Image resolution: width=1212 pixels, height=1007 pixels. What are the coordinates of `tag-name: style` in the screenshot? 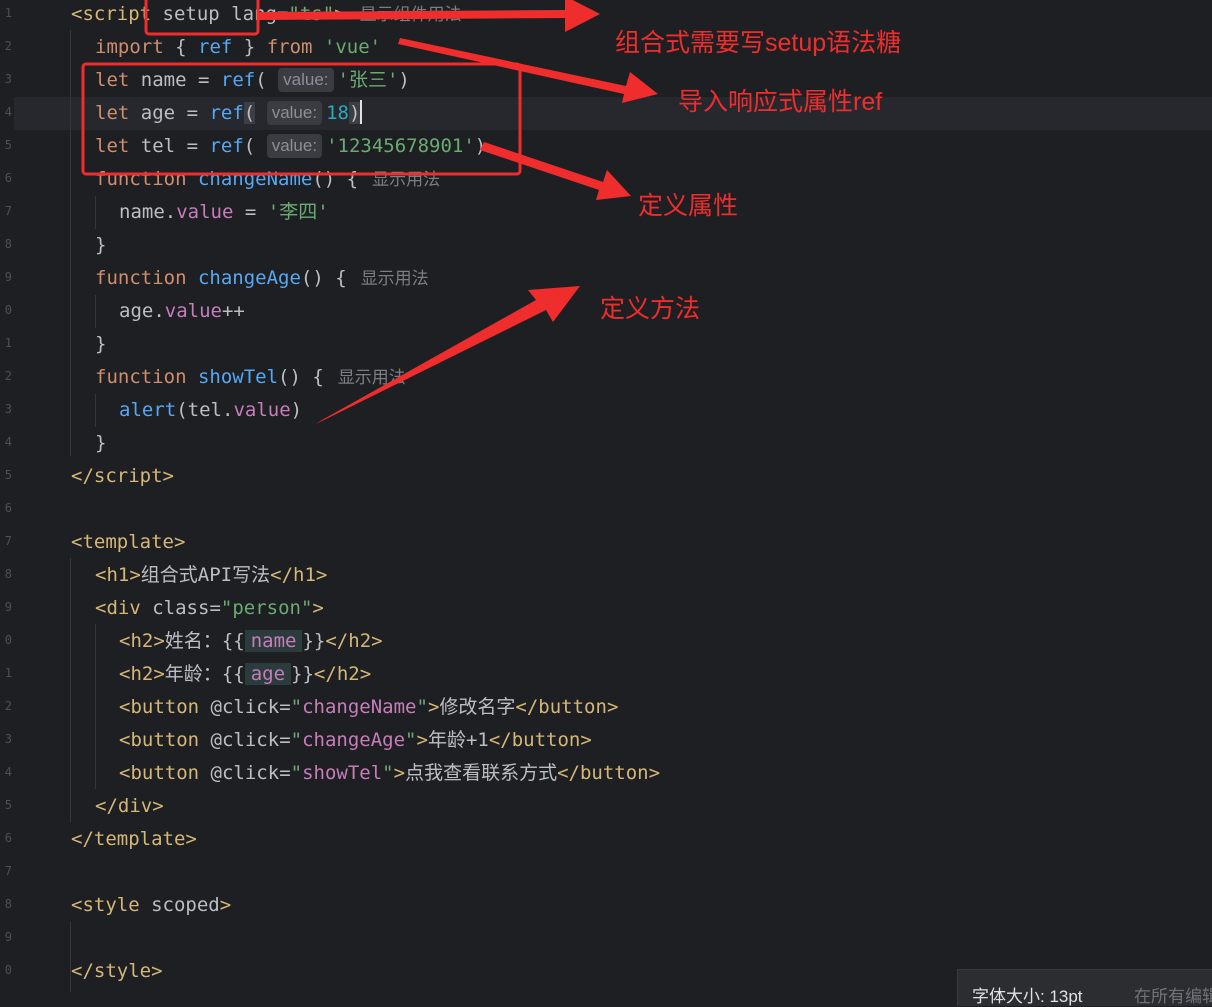 It's located at (111, 905).